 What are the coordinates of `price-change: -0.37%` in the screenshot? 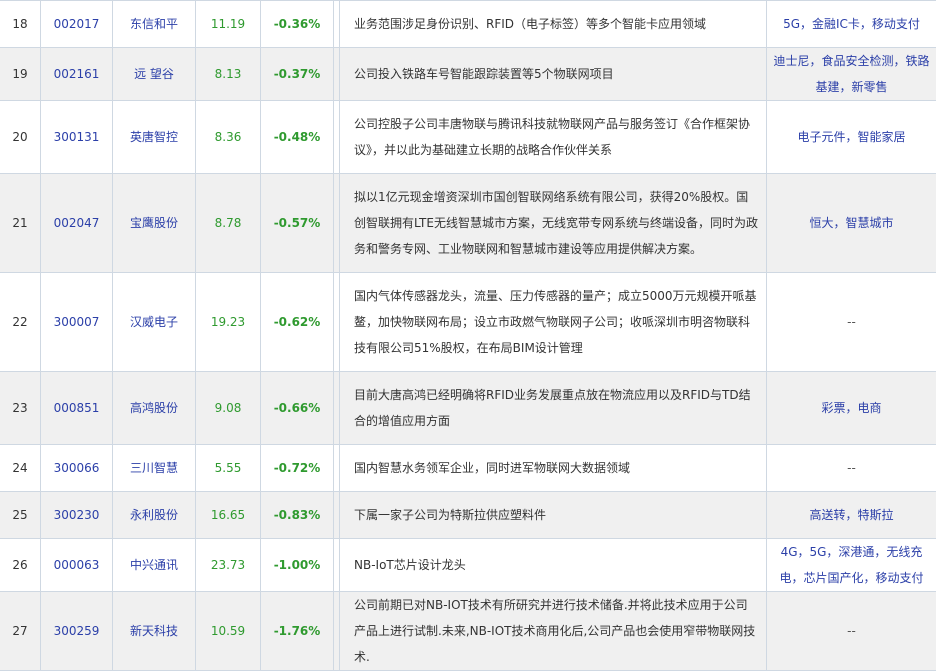 It's located at (297, 74).